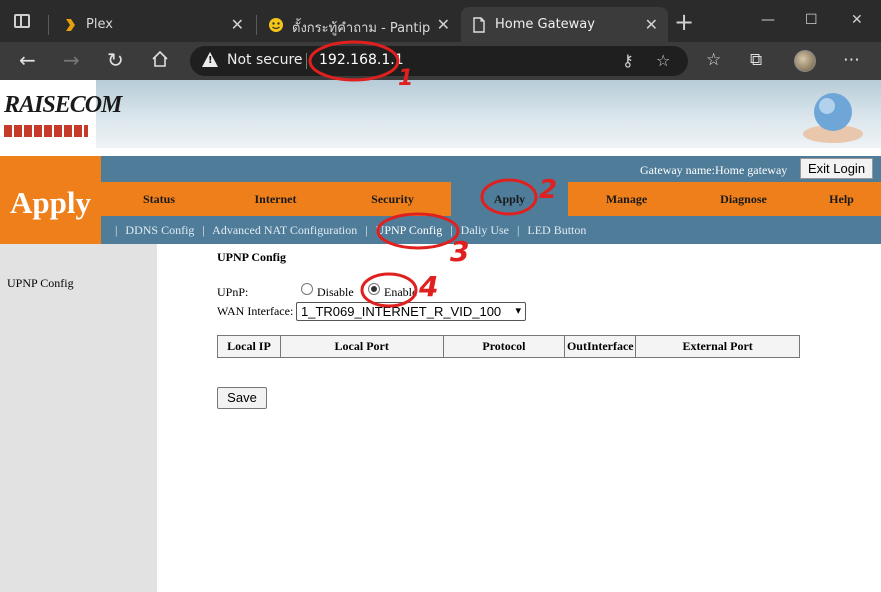  Describe the element at coordinates (429, 286) in the screenshot. I see `annotation-number-4: 4` at that location.